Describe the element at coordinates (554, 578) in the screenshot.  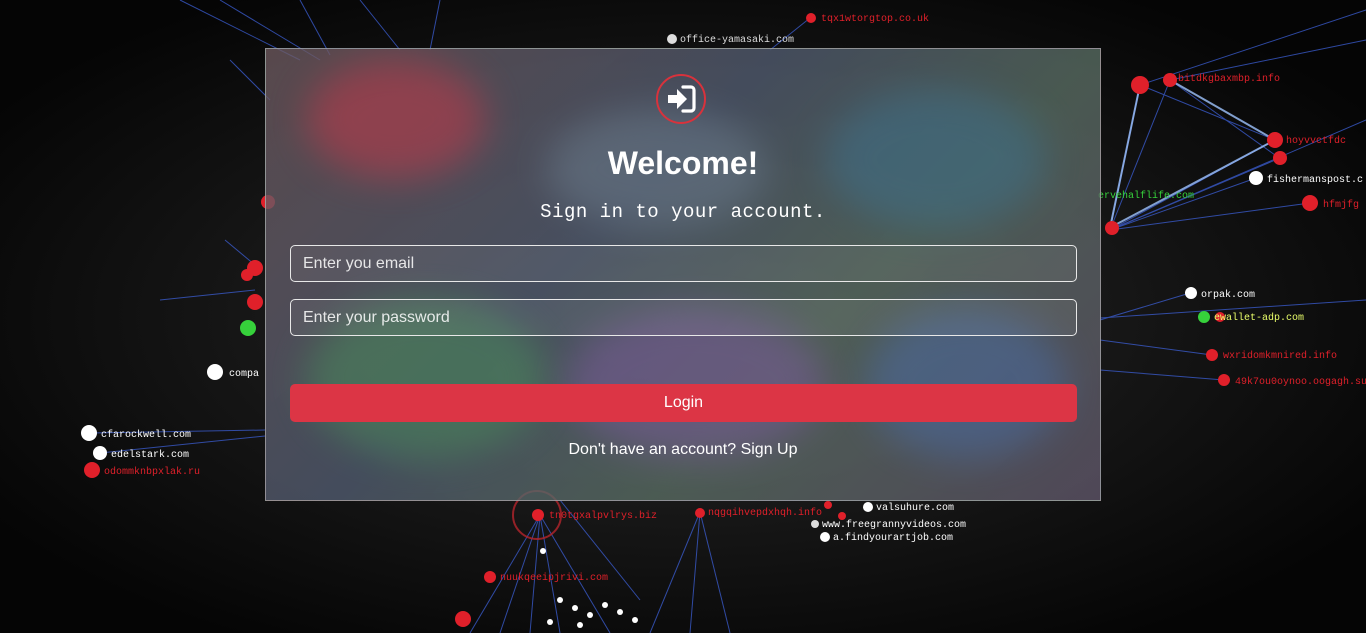
I see `node-label: nuukqeeipjrivi.com` at that location.